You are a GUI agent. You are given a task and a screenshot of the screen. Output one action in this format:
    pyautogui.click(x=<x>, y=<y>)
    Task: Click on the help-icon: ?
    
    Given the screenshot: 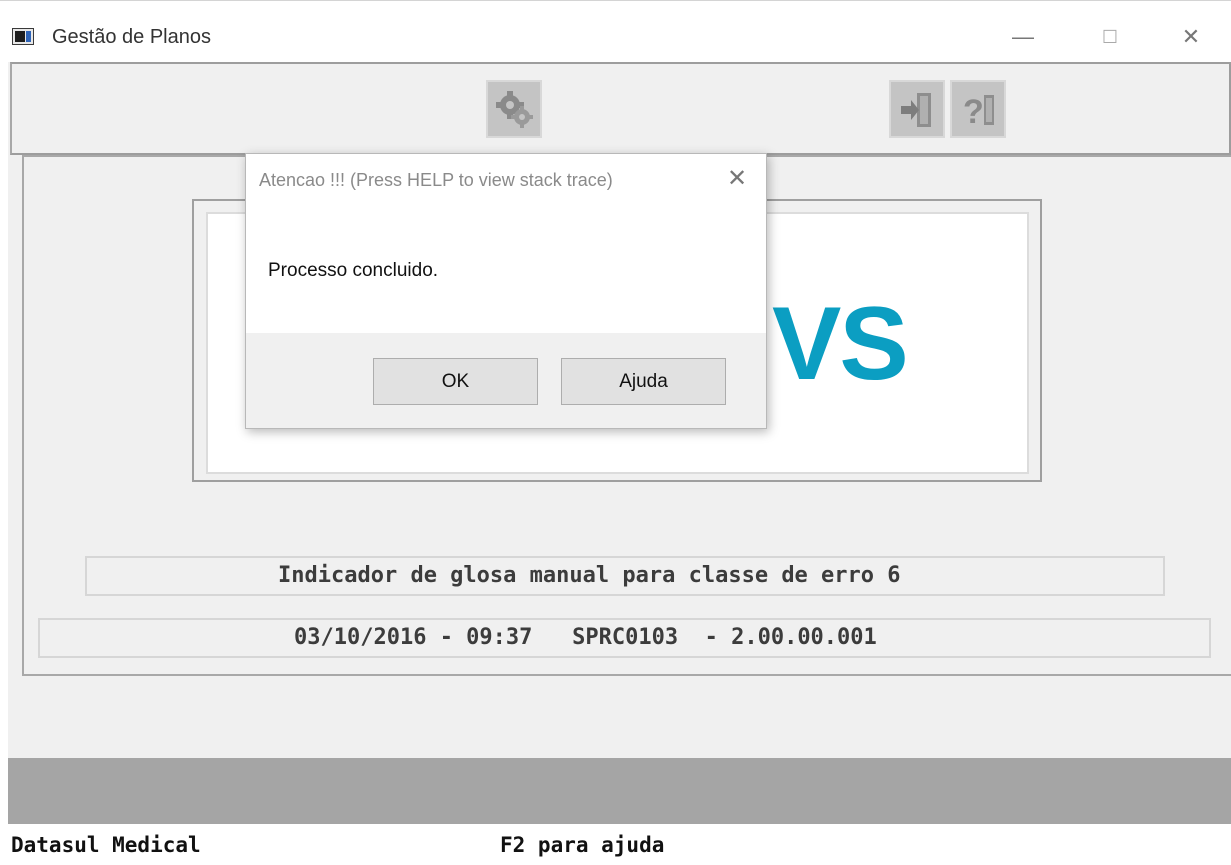 What is the action you would take?
    pyautogui.click(x=978, y=112)
    